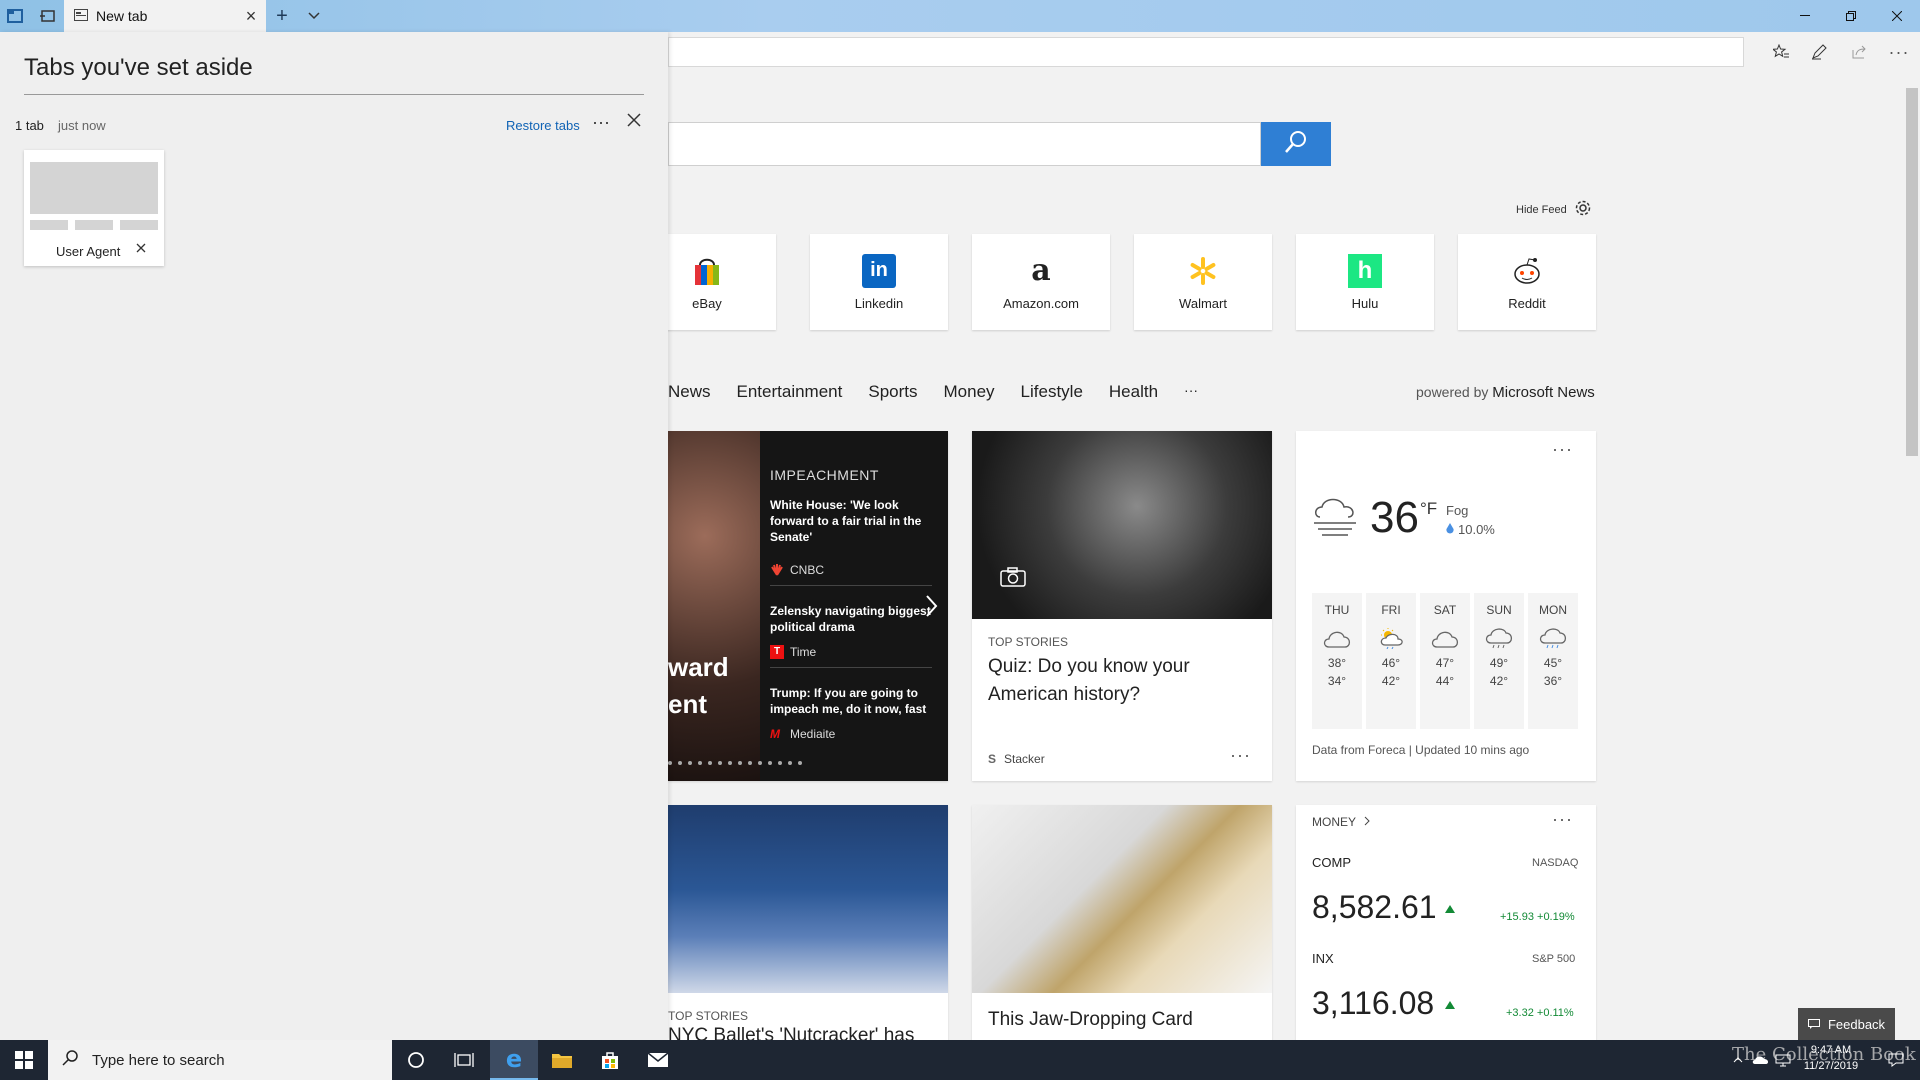  What do you see at coordinates (1896, 1060) in the screenshot?
I see `notifications-icon` at bounding box center [1896, 1060].